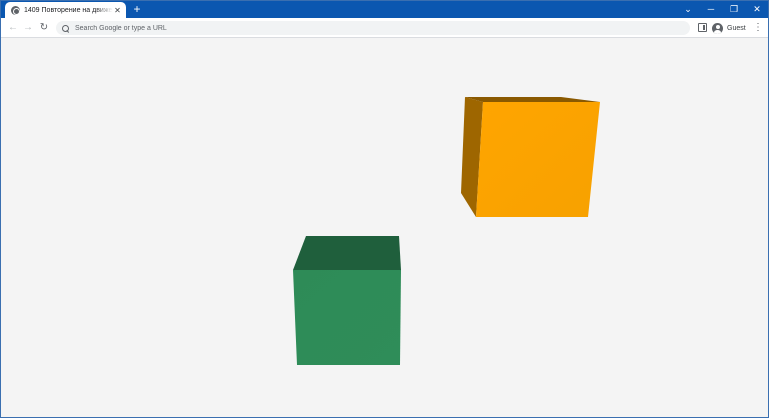 Image resolution: width=769 pixels, height=418 pixels. What do you see at coordinates (15, 10) in the screenshot?
I see `globe-icon` at bounding box center [15, 10].